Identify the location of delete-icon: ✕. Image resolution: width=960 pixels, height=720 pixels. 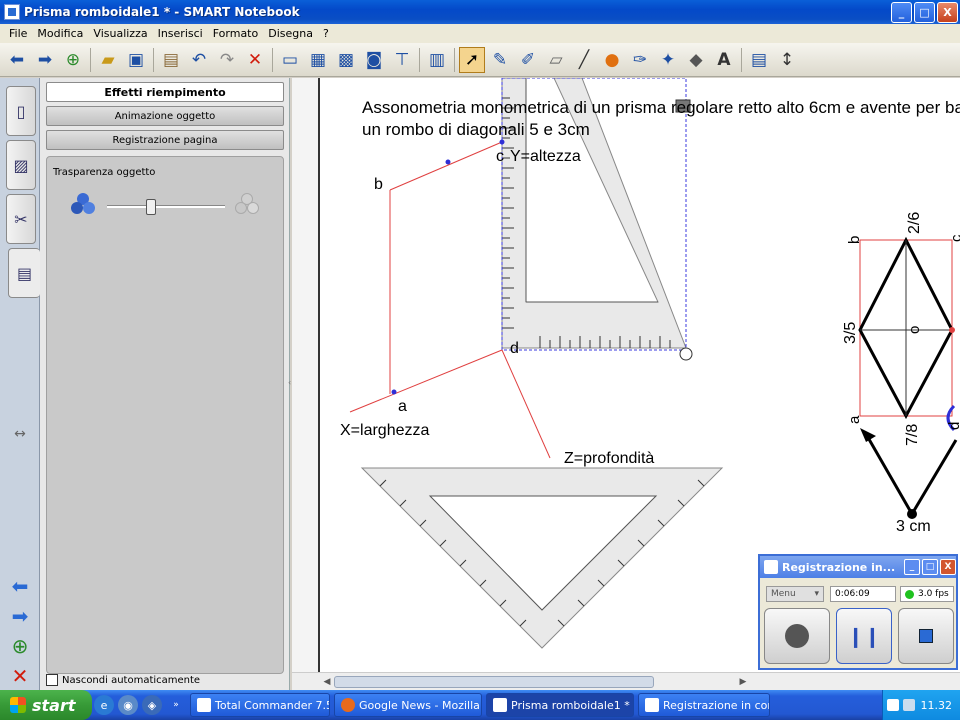
(255, 60).